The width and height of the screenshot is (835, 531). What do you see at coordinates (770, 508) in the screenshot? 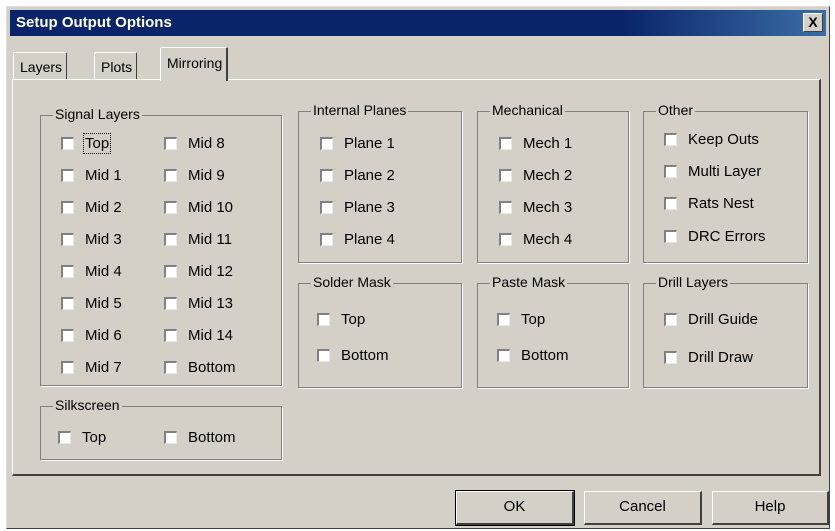
I see `help-button: Help` at bounding box center [770, 508].